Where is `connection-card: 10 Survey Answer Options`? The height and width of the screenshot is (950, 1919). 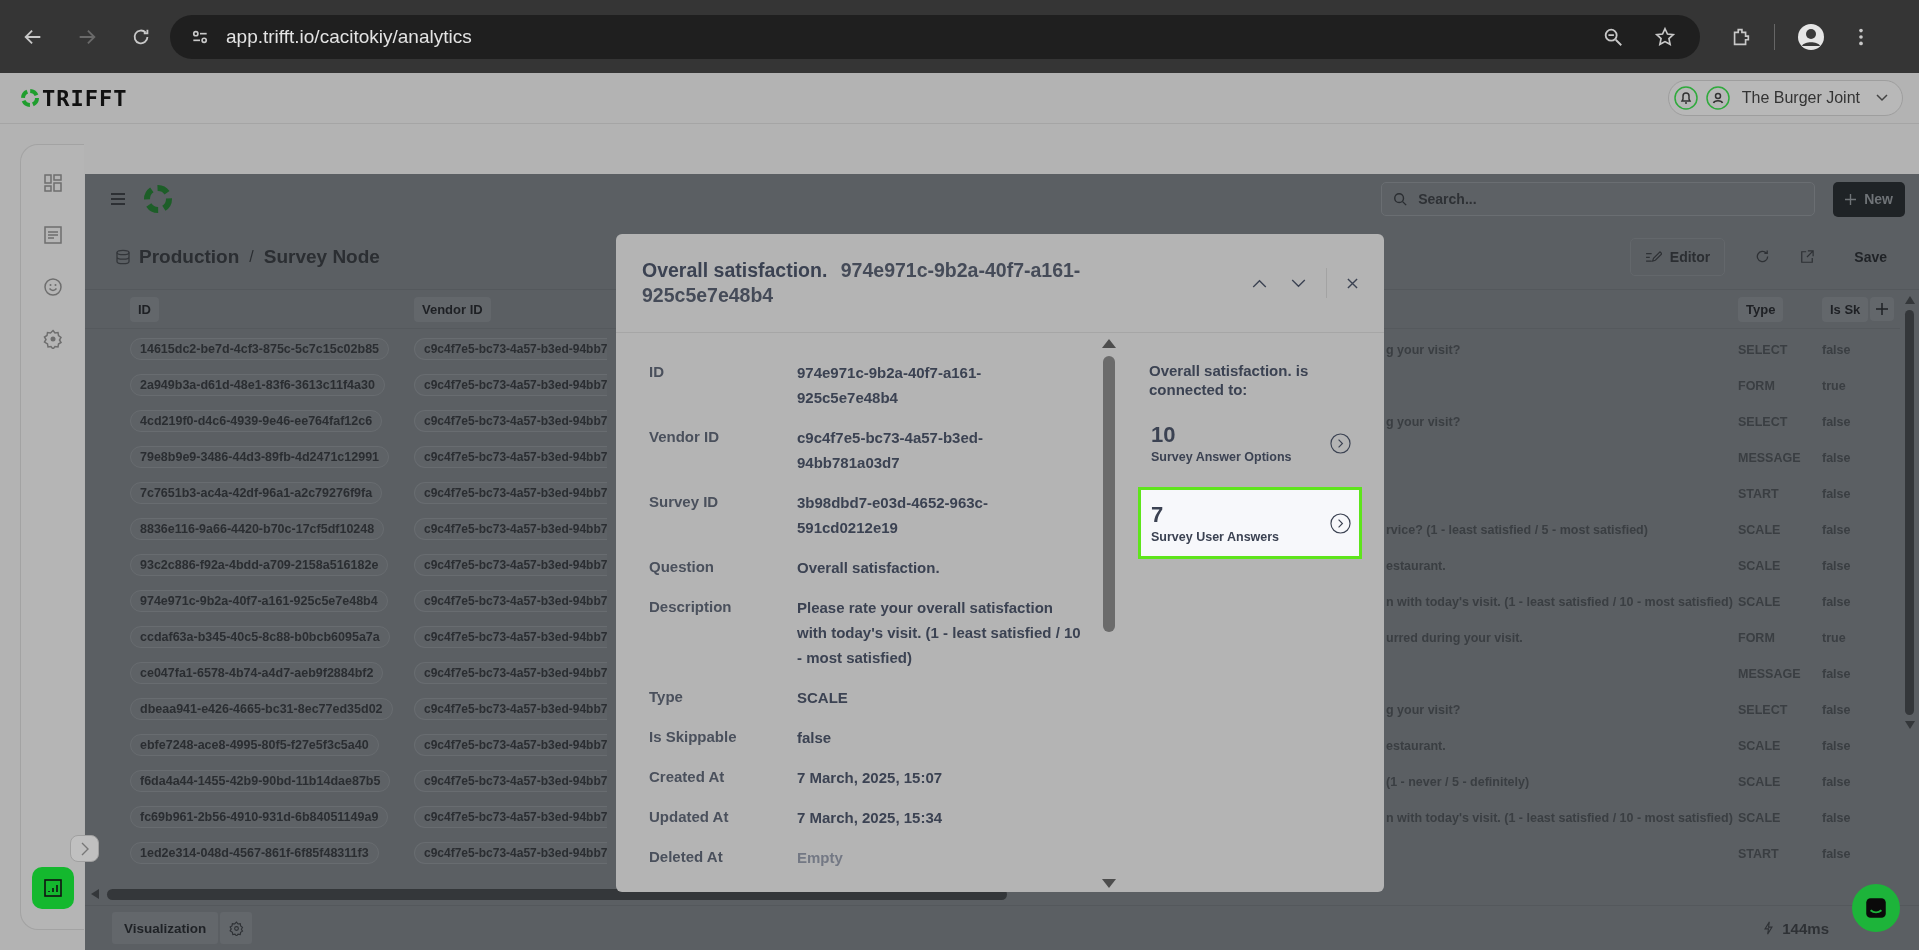 connection-card: 10 Survey Answer Options is located at coordinates (1250, 443).